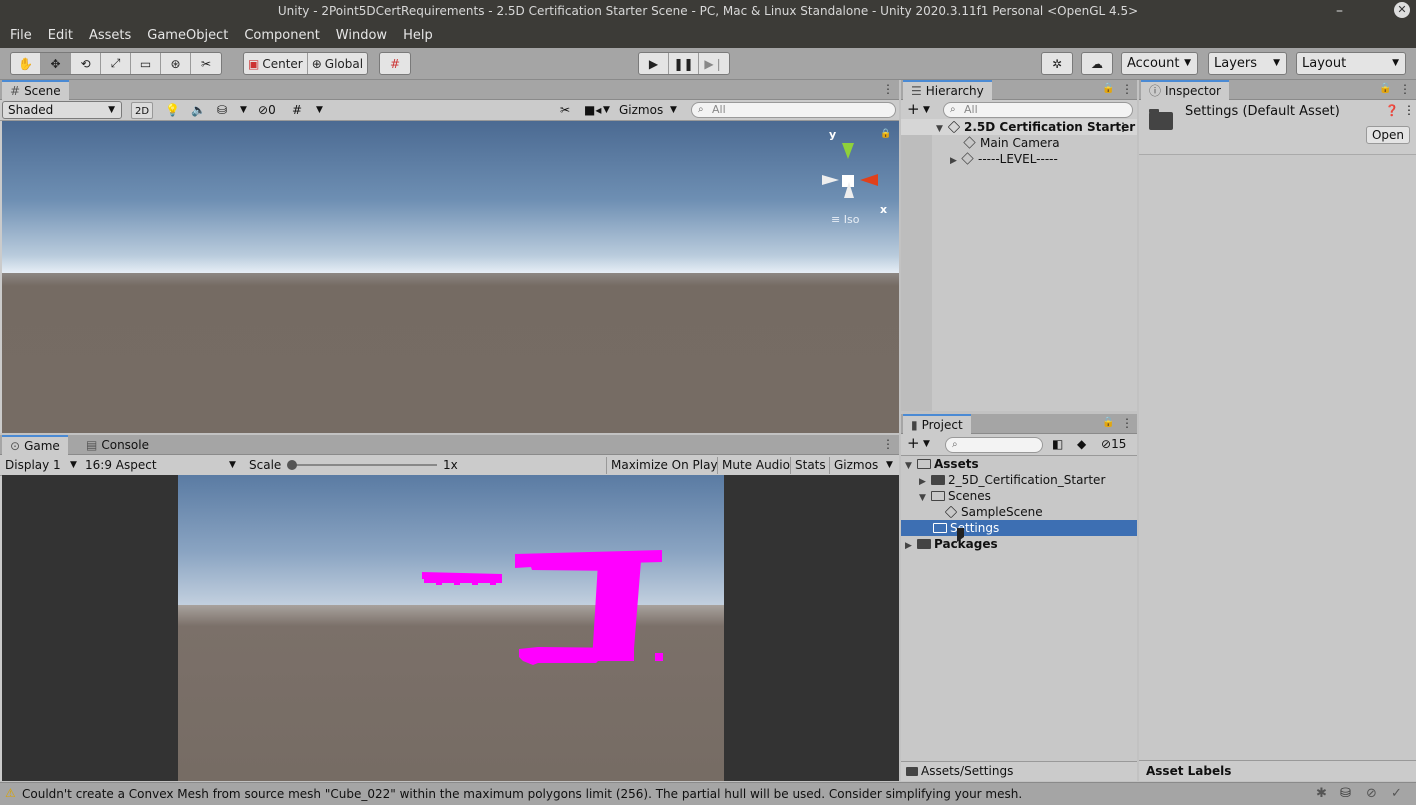 The height and width of the screenshot is (805, 1416). I want to click on gizmo-neg-x-cone, so click(830, 180).